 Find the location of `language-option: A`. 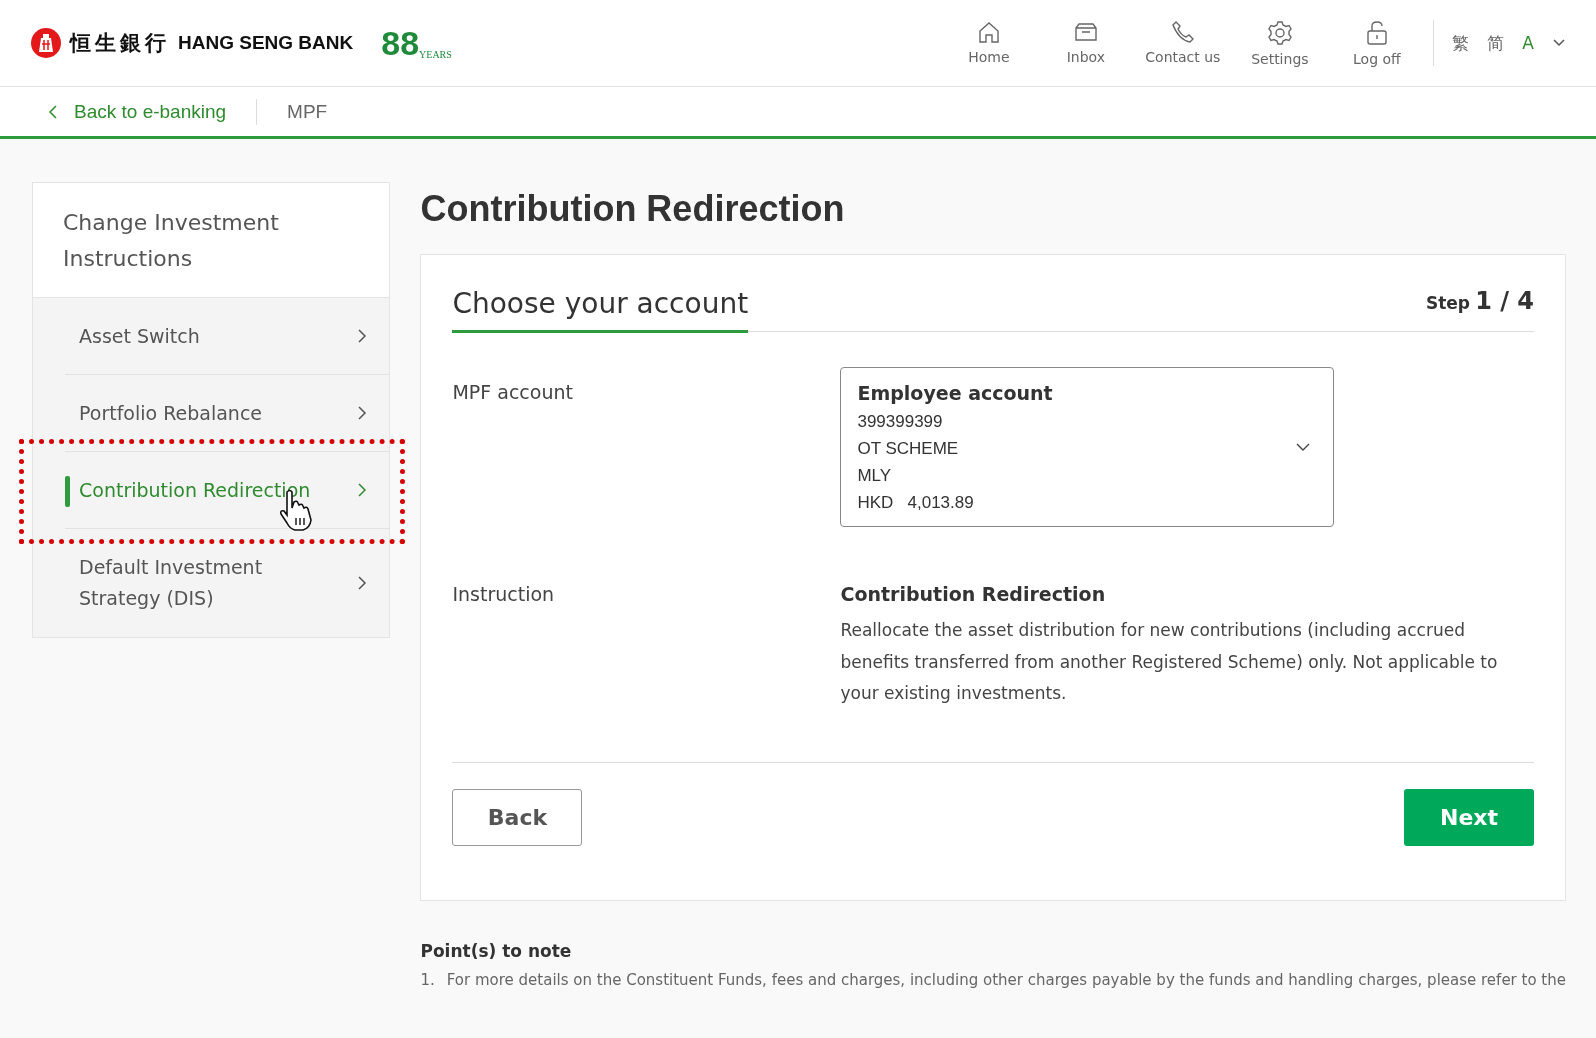

language-option: A is located at coordinates (1528, 43).